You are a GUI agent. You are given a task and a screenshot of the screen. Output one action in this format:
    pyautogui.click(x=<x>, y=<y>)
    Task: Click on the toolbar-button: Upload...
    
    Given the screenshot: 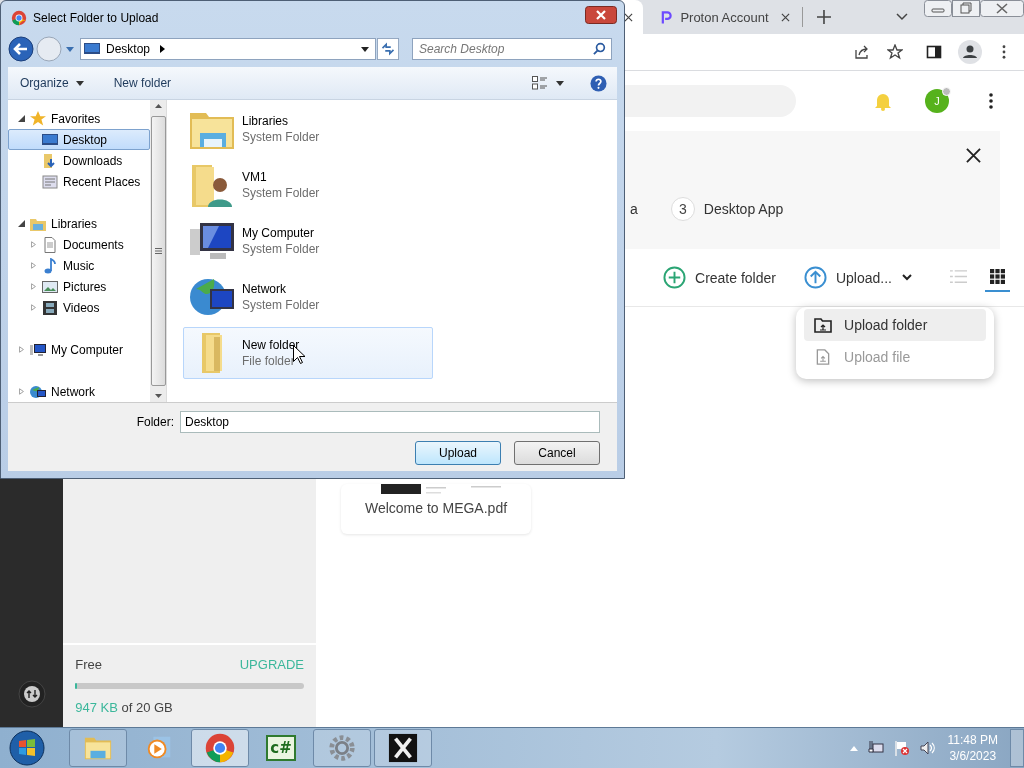 What is the action you would take?
    pyautogui.click(x=847, y=277)
    